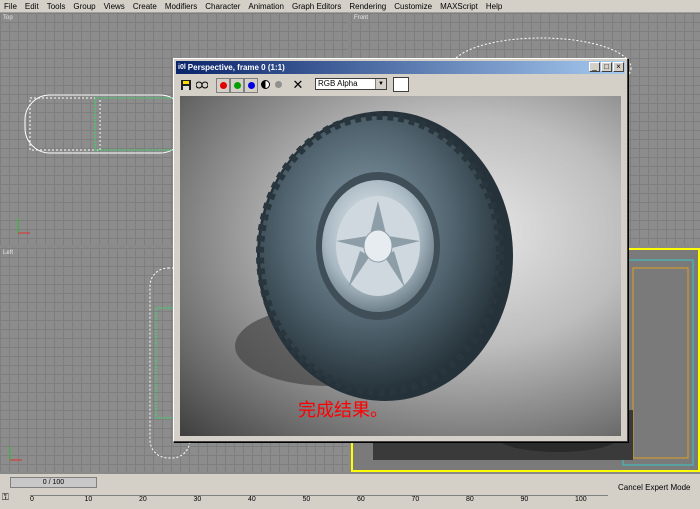  Describe the element at coordinates (10, 6) in the screenshot. I see `menu-item-file: File` at that location.